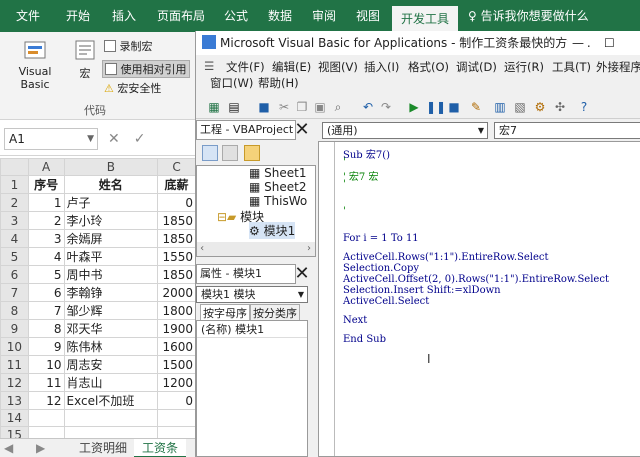 Image resolution: width=640 pixels, height=457 pixels. I want to click on help-icon: ?, so click(584, 107).